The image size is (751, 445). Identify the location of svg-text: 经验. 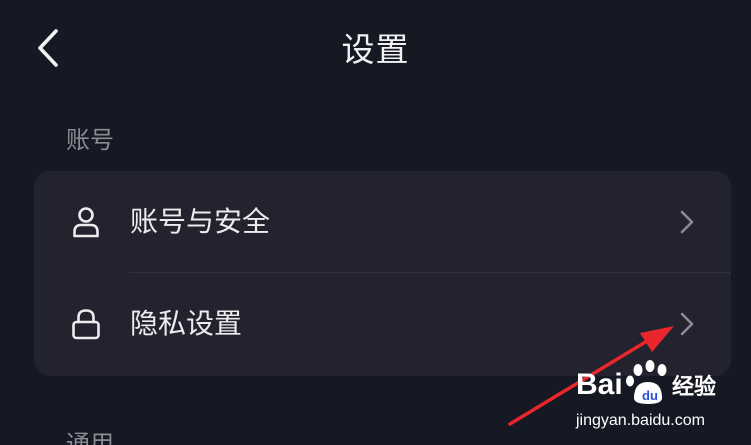
(694, 387).